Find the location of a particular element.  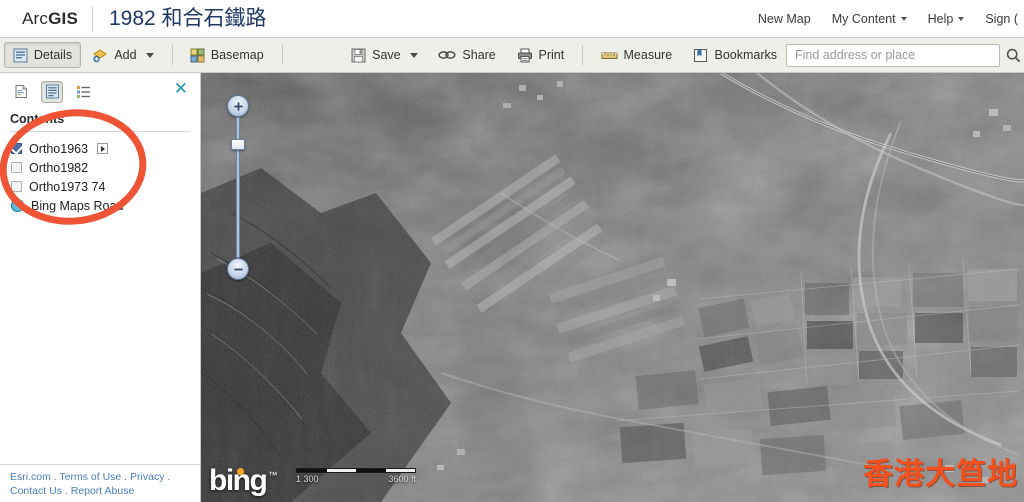

trademark-symbol: ™ is located at coordinates (273, 475).